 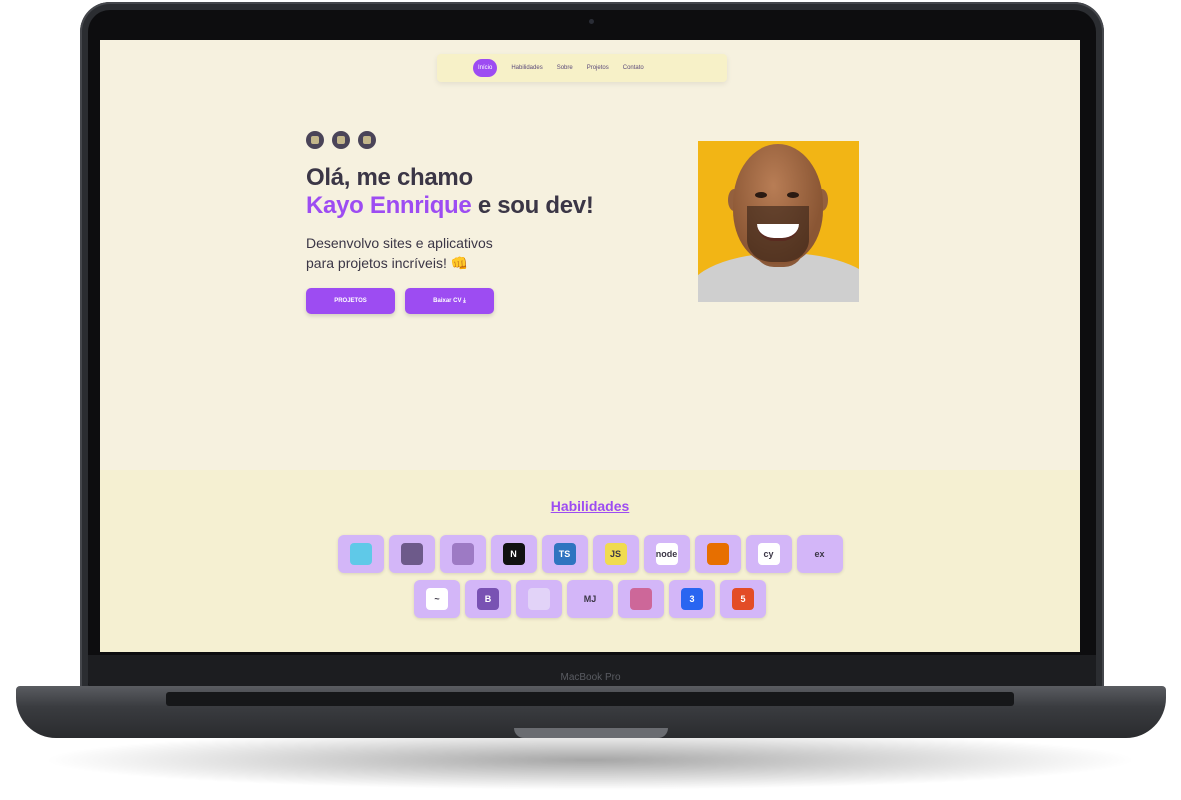 I want to click on skill-tile: B, so click(x=488, y=599).